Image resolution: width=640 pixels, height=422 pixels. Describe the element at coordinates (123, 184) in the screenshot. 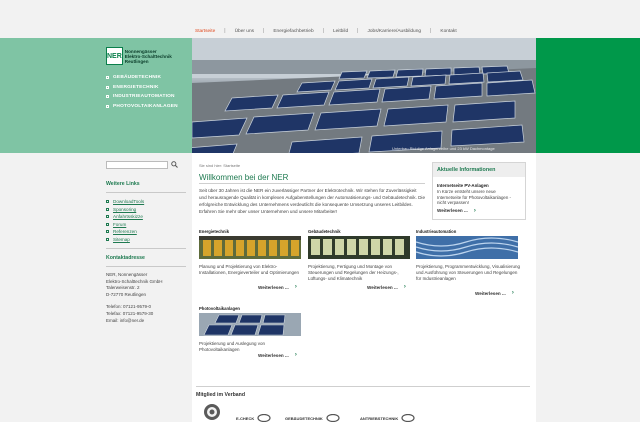

I see `links-heading: Weitere Links` at that location.